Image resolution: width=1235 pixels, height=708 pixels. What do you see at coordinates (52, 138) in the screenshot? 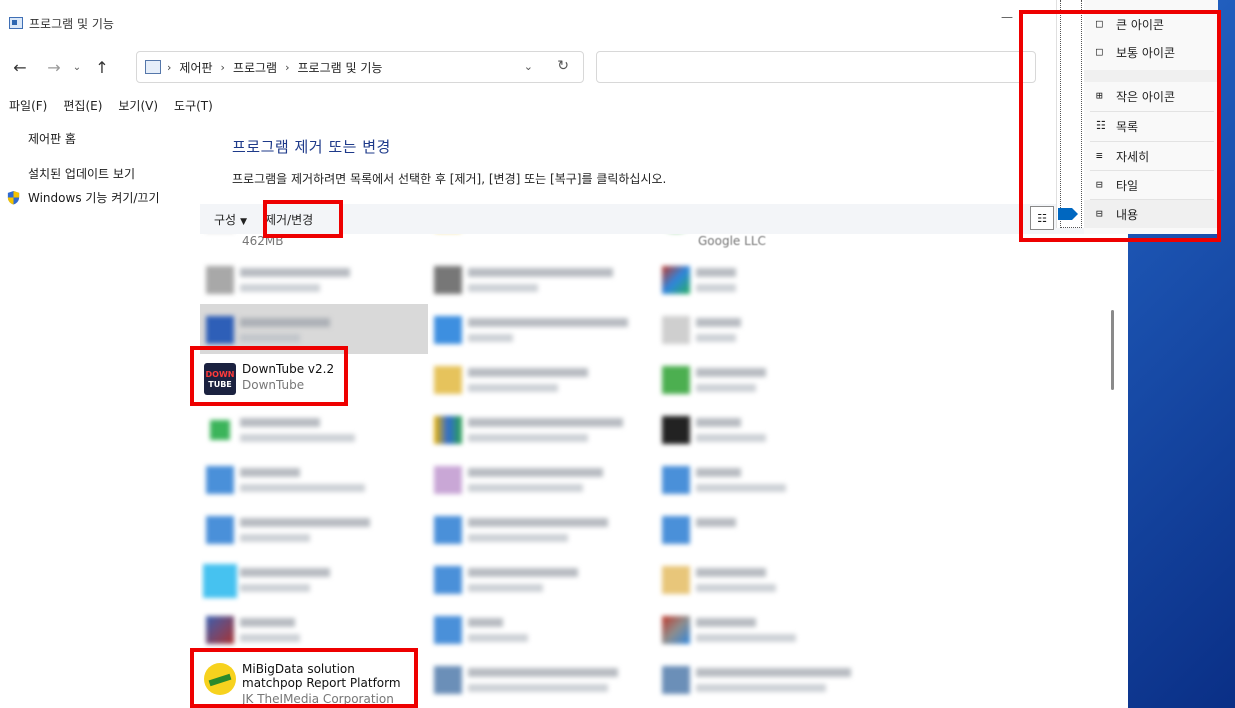
I see `sidebar-item-control-panel-home: 제어판 홈` at bounding box center [52, 138].